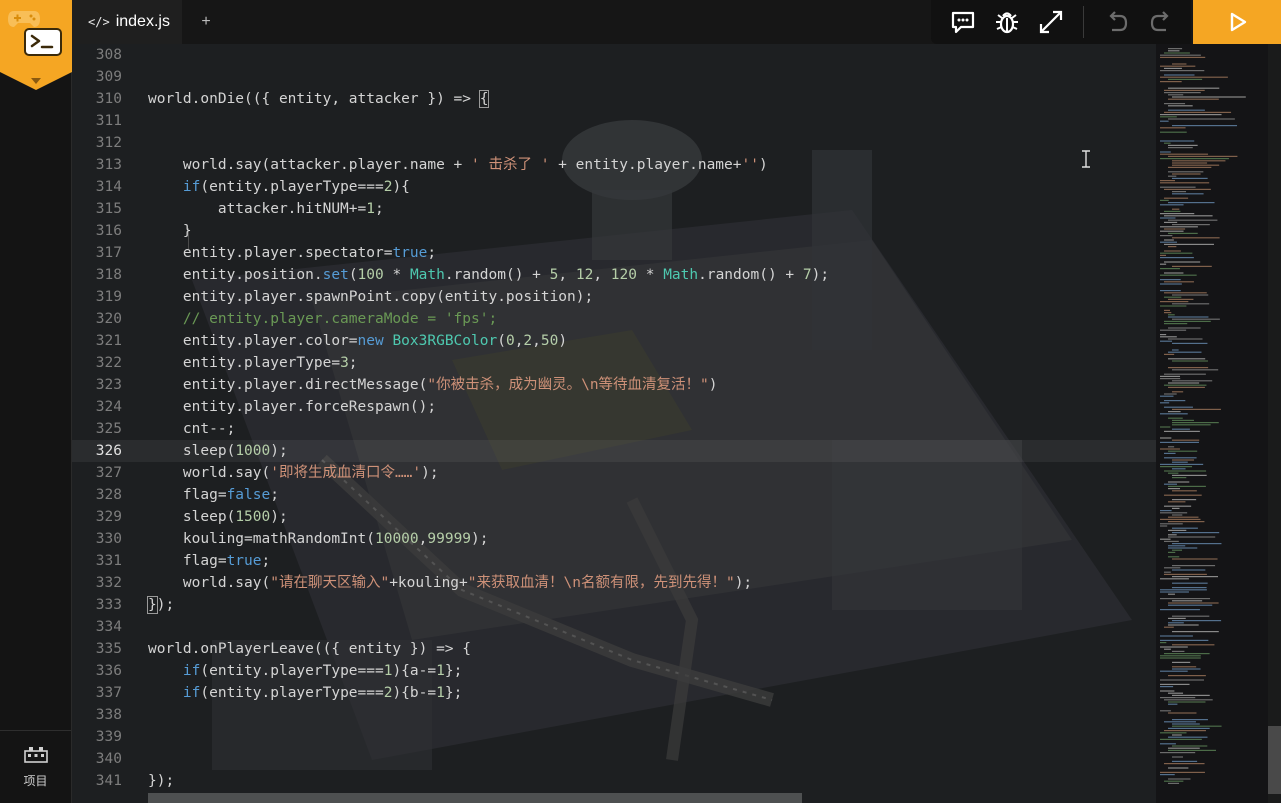 The width and height of the screenshot is (1281, 803). Describe the element at coordinates (108, 451) in the screenshot. I see `line-number: 326` at that location.